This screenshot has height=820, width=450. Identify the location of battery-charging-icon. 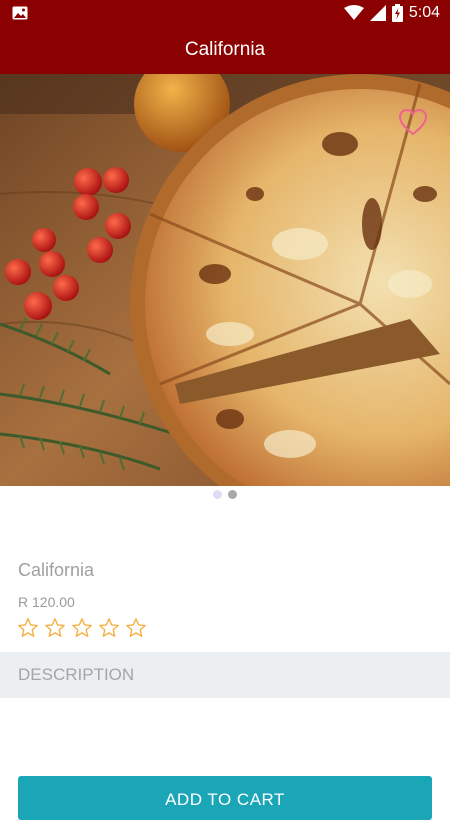
(397, 13).